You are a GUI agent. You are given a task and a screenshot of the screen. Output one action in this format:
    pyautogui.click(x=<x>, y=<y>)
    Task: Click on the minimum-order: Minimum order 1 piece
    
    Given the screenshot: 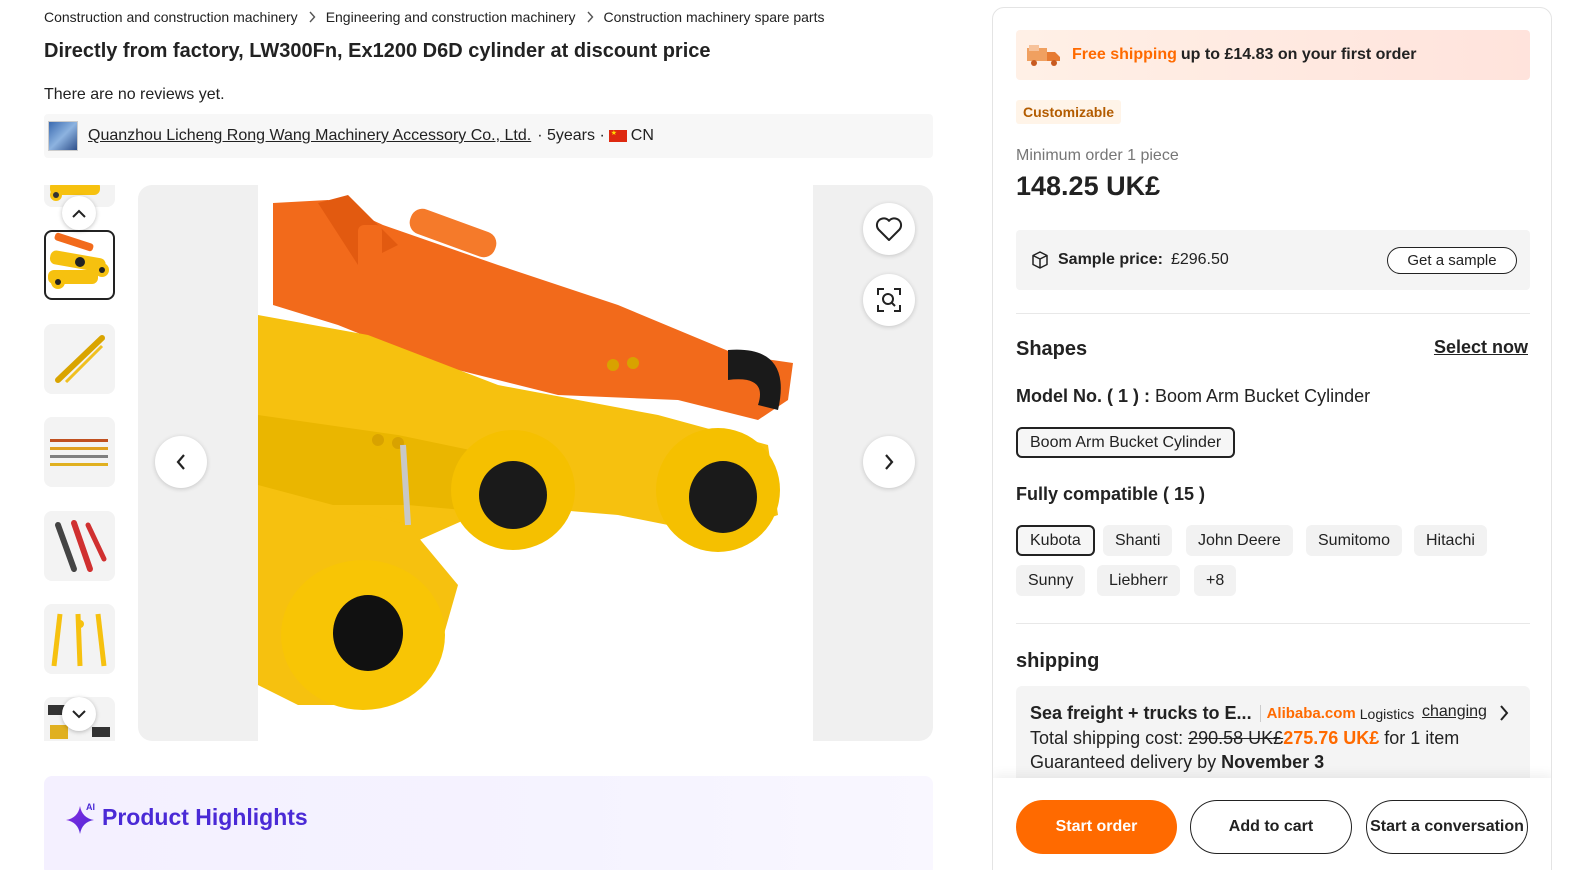 What is the action you would take?
    pyautogui.click(x=1097, y=155)
    